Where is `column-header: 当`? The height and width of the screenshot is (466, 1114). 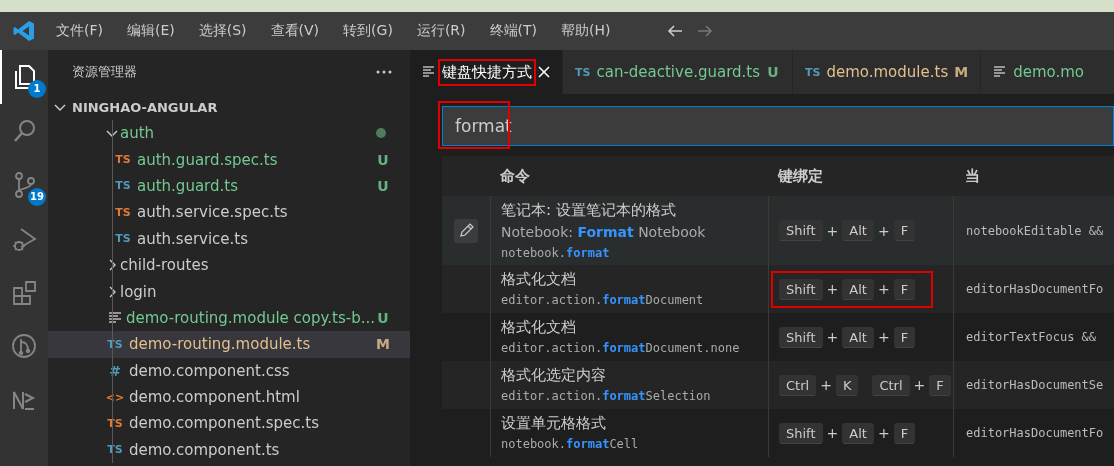
column-header: 当 is located at coordinates (972, 175).